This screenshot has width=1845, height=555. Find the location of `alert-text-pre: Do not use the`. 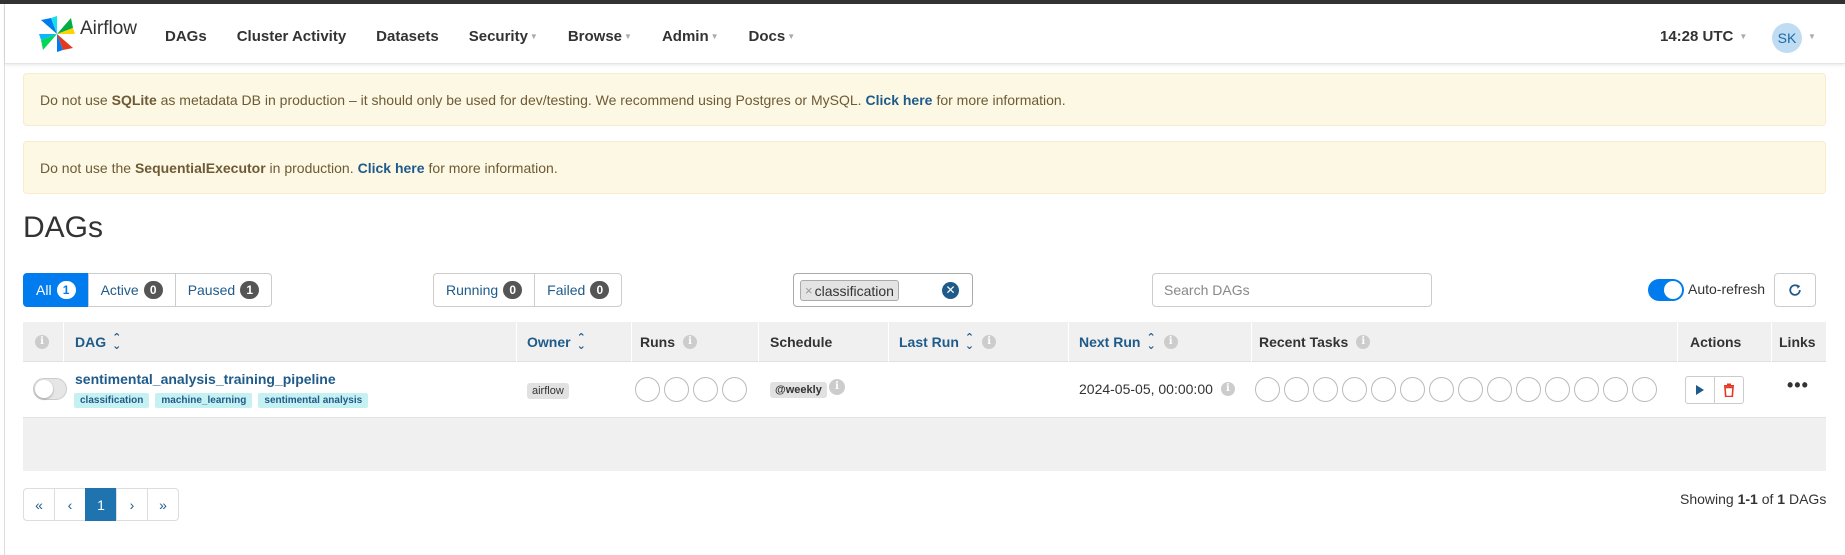

alert-text-pre: Do not use the is located at coordinates (87, 167).